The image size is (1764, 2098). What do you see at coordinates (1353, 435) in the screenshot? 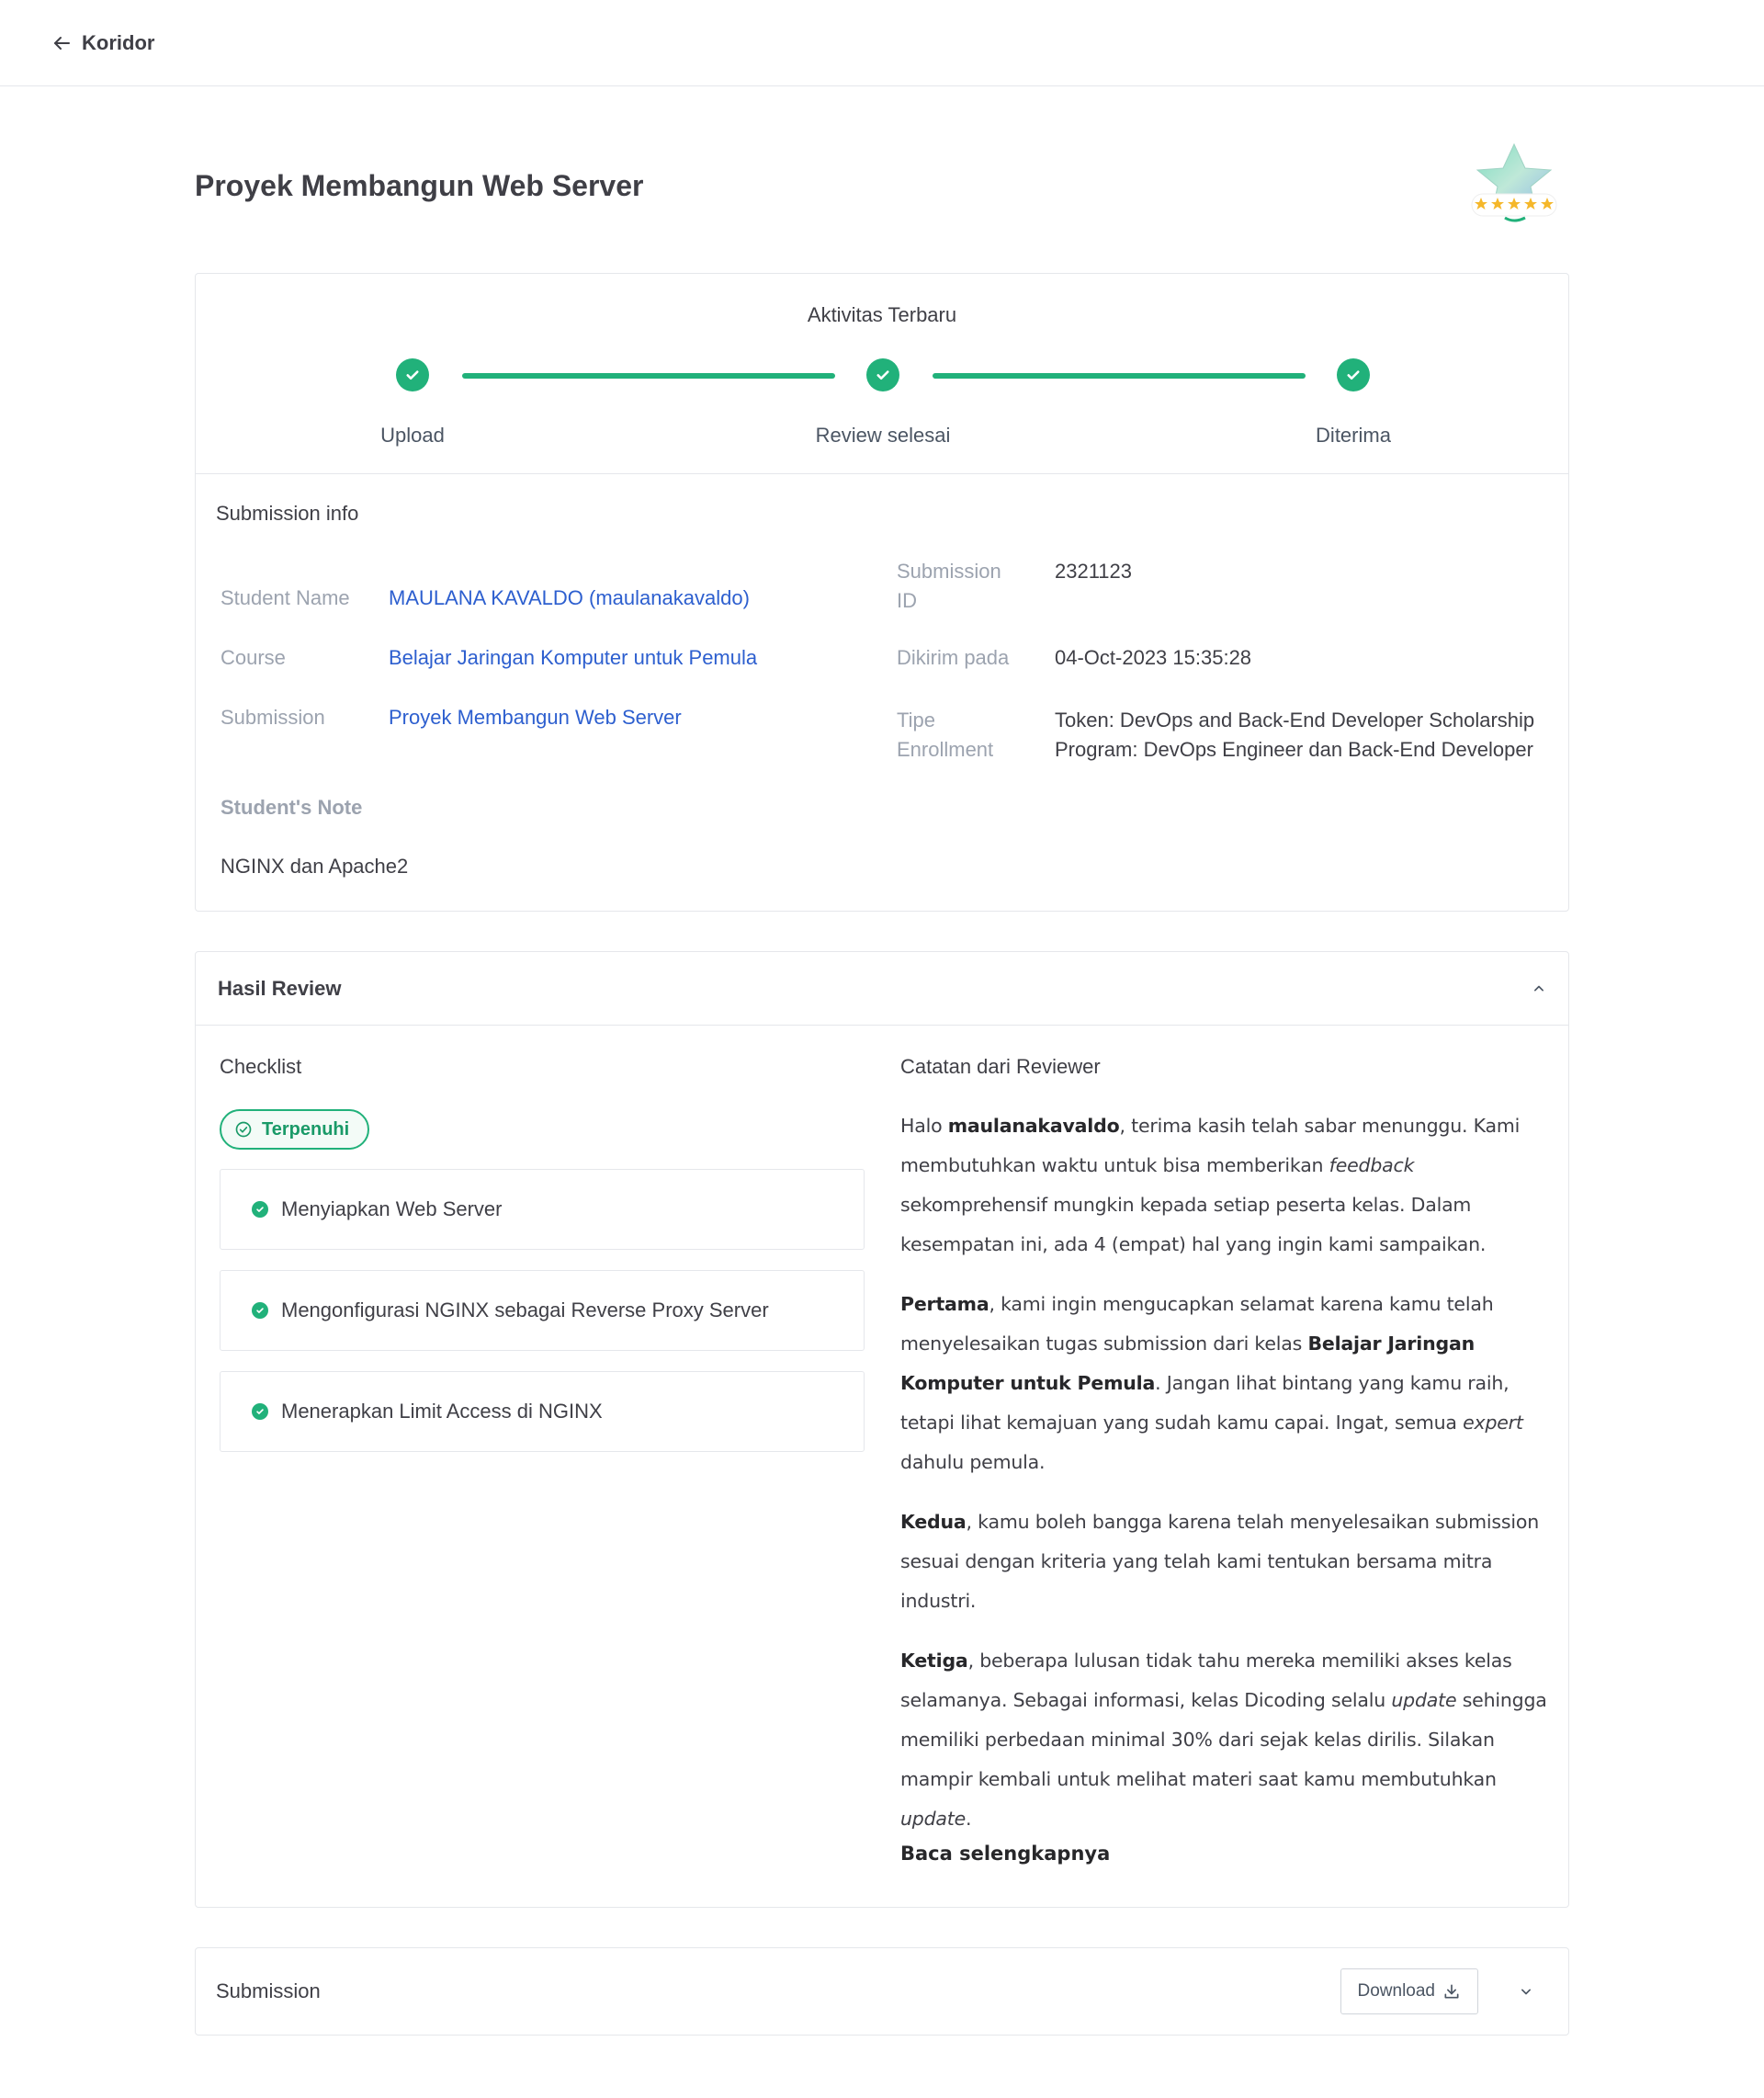
I see `step-label: Diterima` at bounding box center [1353, 435].